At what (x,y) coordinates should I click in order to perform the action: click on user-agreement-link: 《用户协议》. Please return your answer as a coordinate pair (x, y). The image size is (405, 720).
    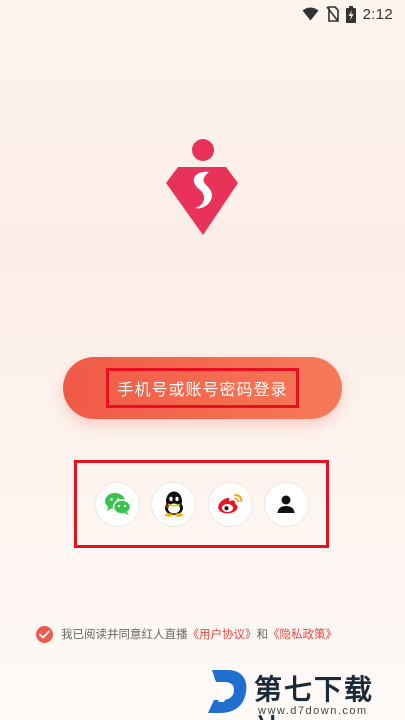
    Looking at the image, I should click on (222, 634).